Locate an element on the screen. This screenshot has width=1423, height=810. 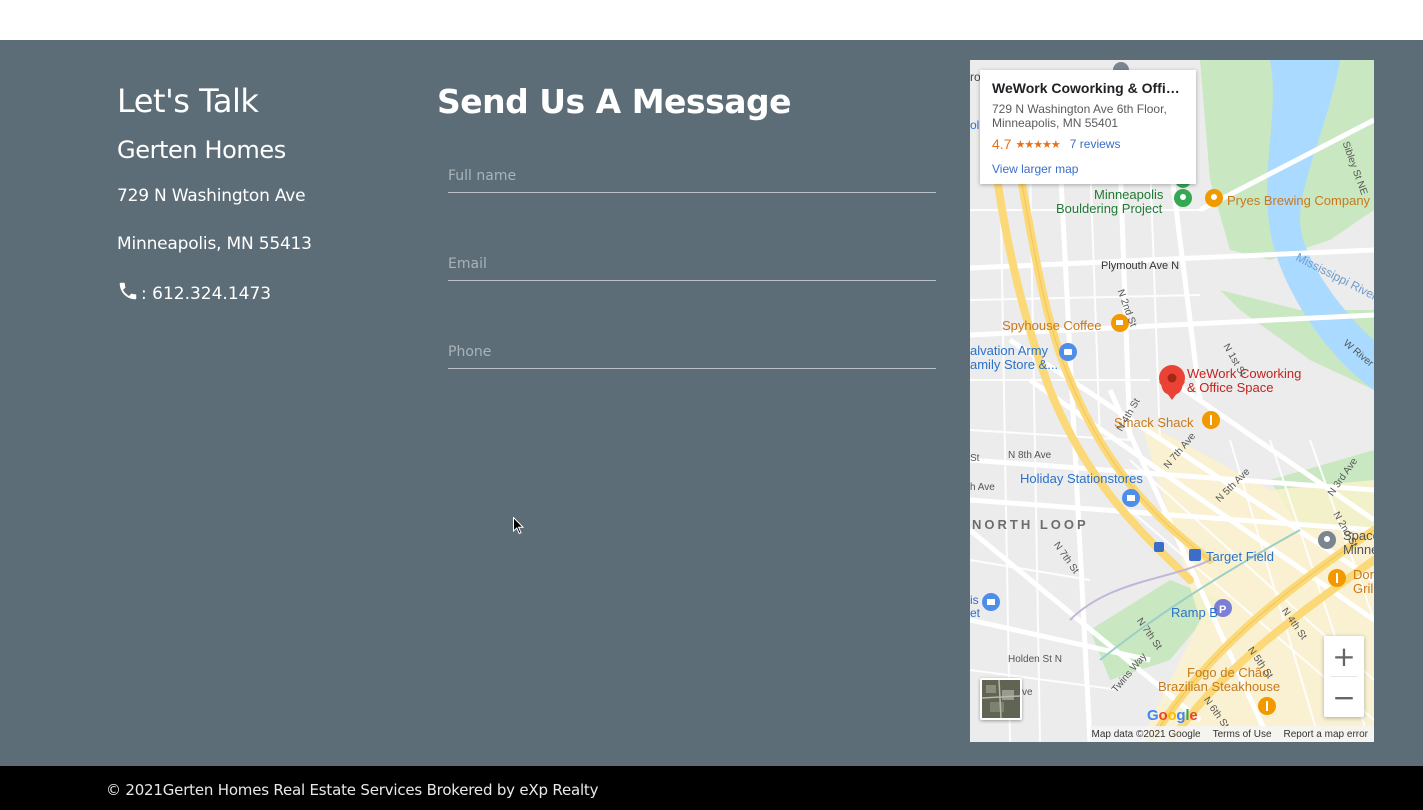
fogo-pin-icon is located at coordinates (1267, 706).